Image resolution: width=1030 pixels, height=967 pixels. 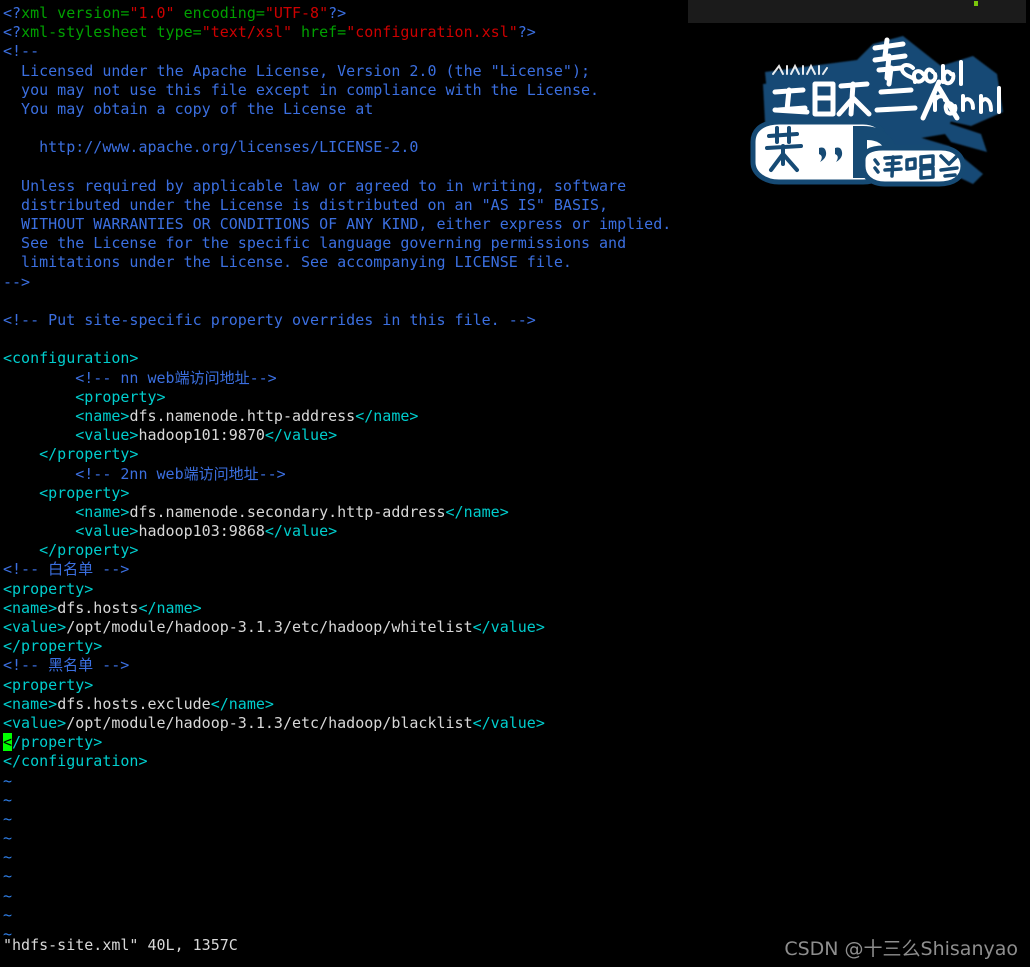 I want to click on pi-attr-name: version=, so click(x=89, y=13).